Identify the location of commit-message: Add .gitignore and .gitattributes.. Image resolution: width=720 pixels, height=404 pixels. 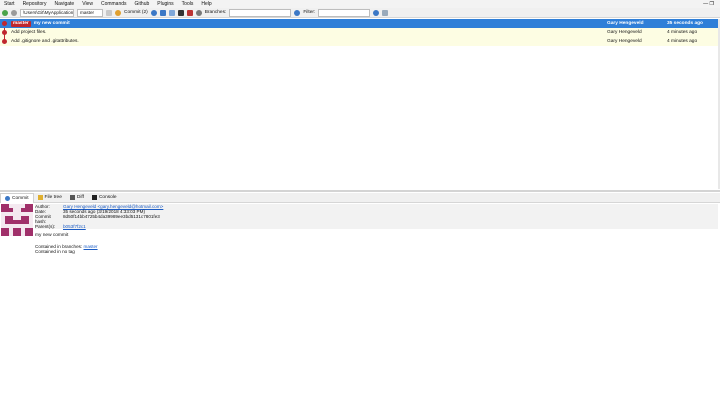
(45, 41).